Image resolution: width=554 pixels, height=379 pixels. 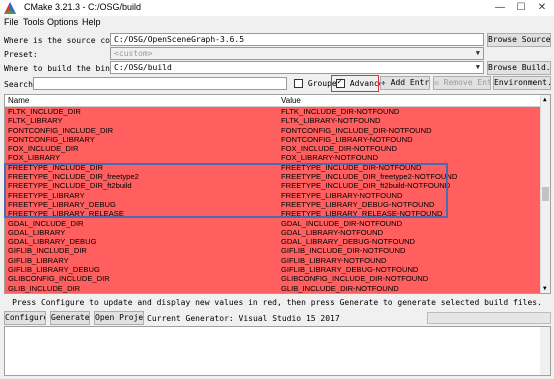 What do you see at coordinates (343, 250) in the screenshot?
I see `row-value-cell: GIFLIB_INCLUDE_DIR-NOTFOUND` at bounding box center [343, 250].